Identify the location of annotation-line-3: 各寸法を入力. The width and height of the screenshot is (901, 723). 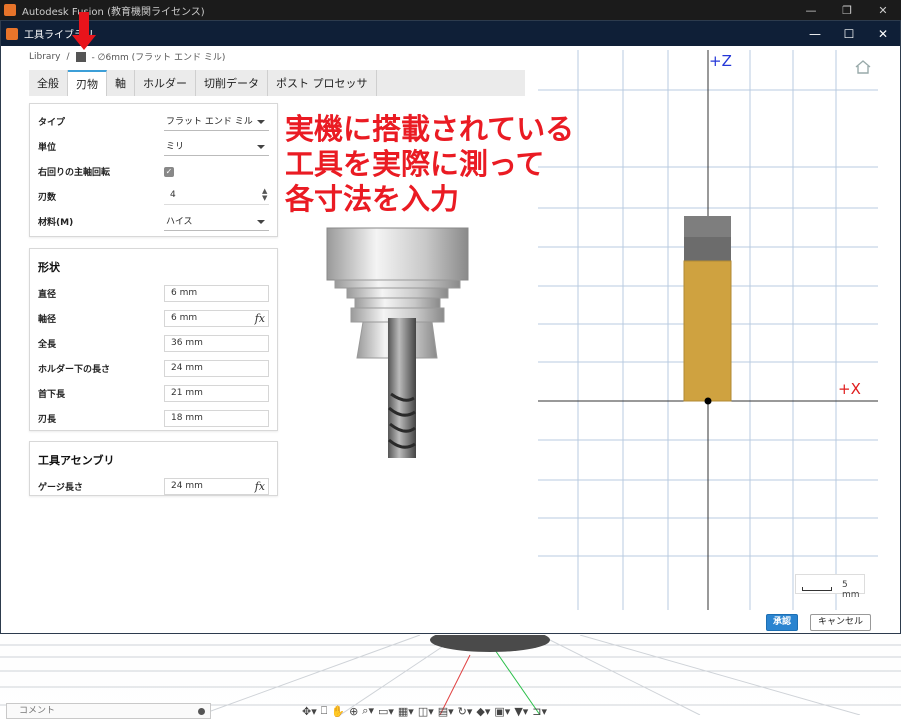
(372, 199).